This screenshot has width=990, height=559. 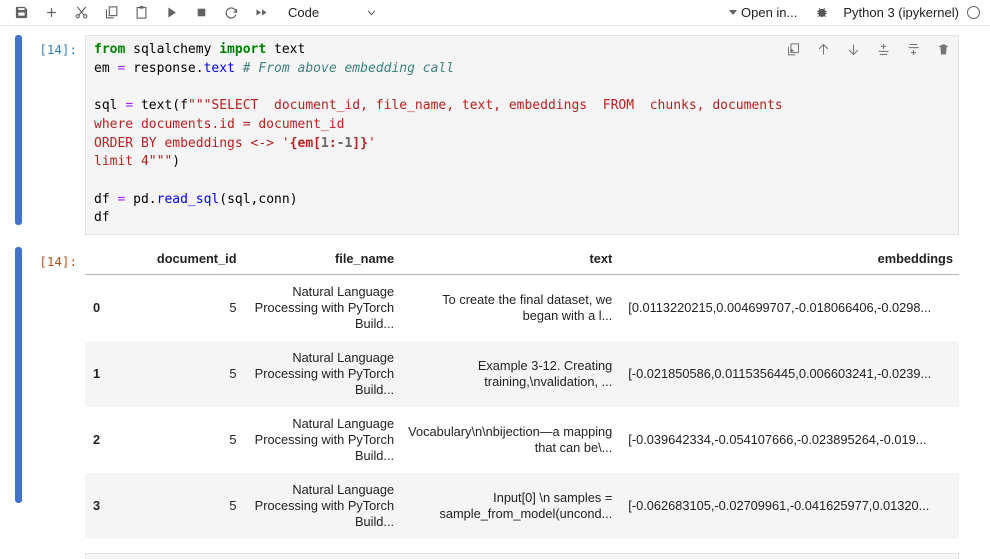 I want to click on empty-code-editor, so click(x=522, y=556).